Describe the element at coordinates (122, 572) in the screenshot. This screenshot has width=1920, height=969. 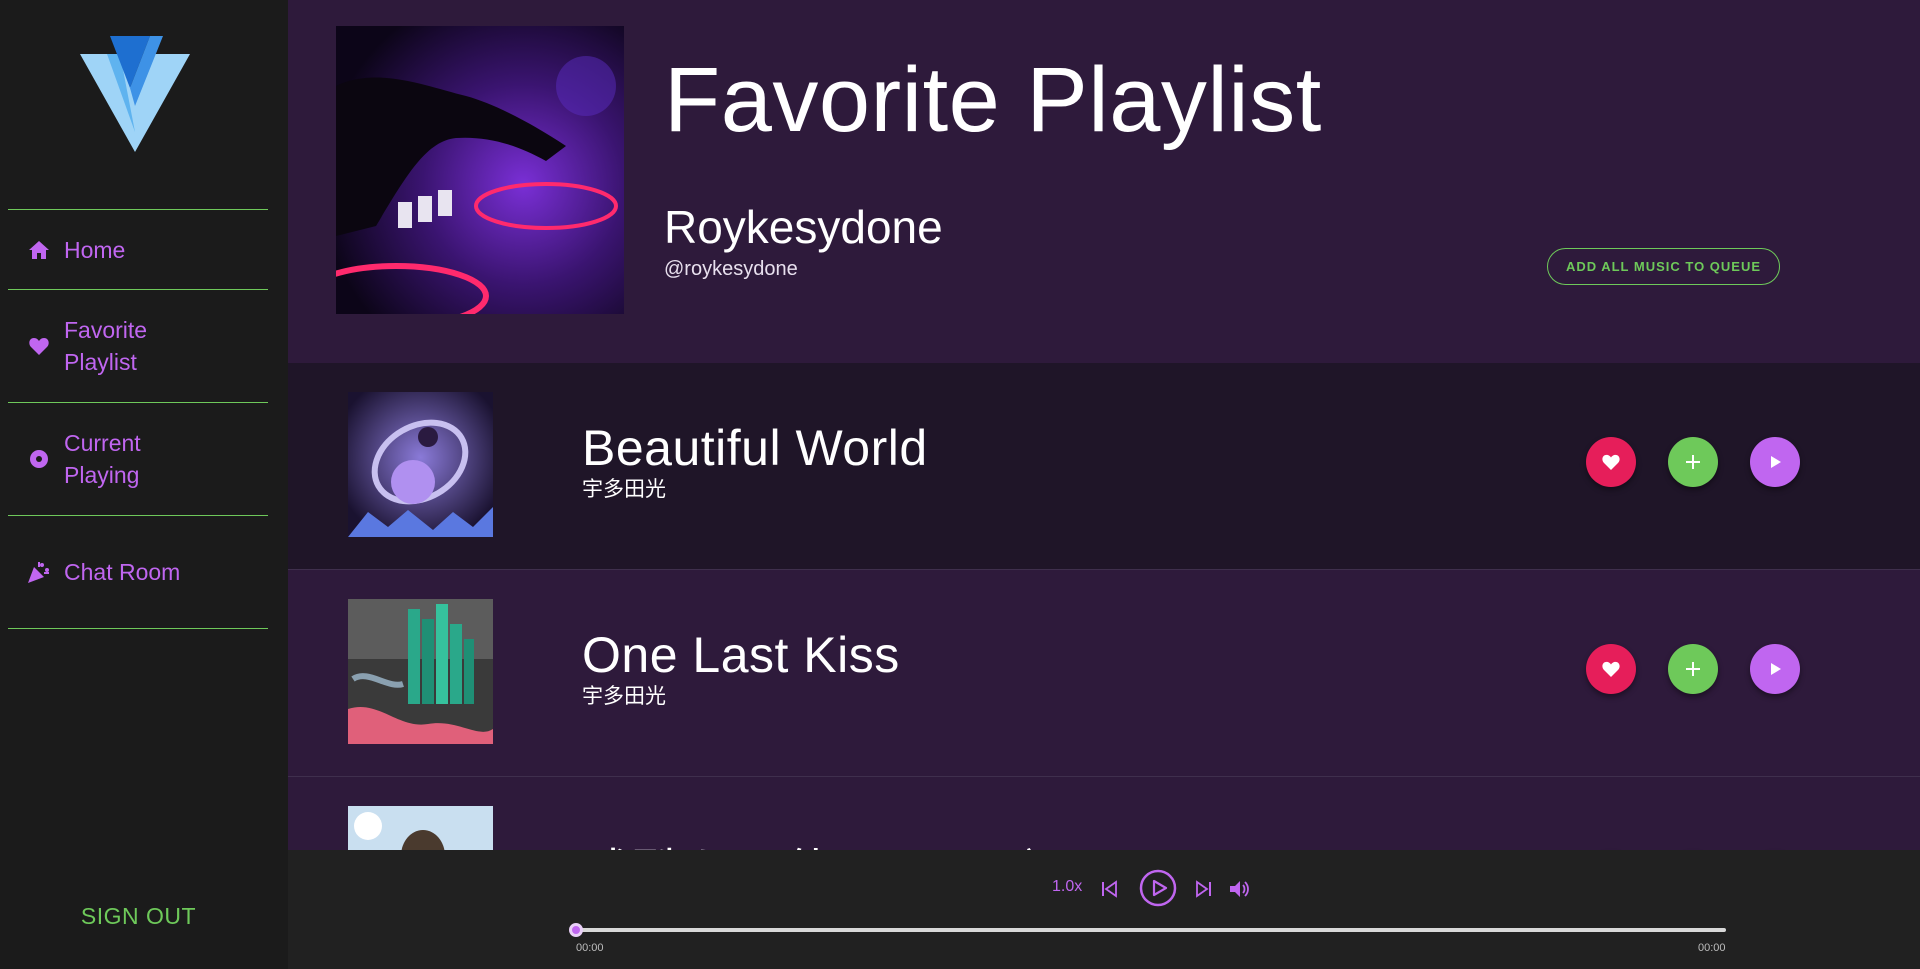
I see `sidebar-item-label: Chat Room` at that location.